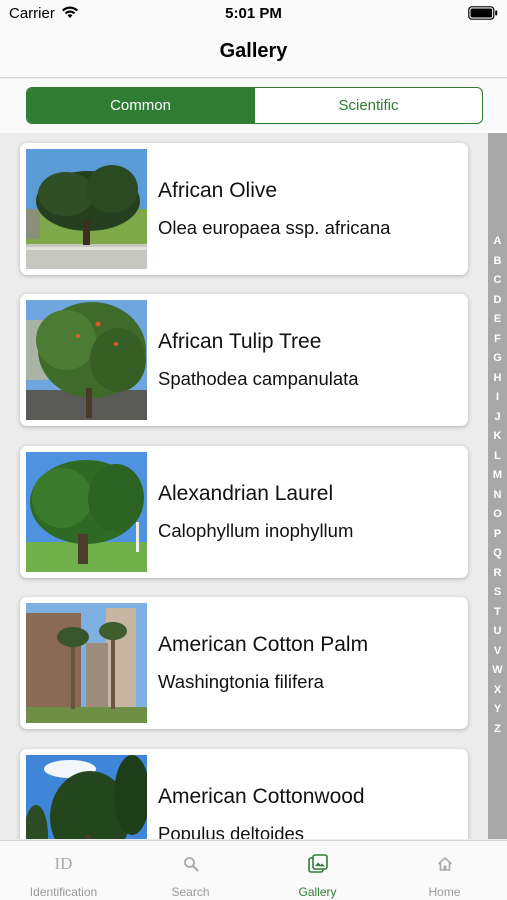 This screenshot has width=507, height=900. Describe the element at coordinates (497, 592) in the screenshot. I see `index-letter-s: S` at that location.